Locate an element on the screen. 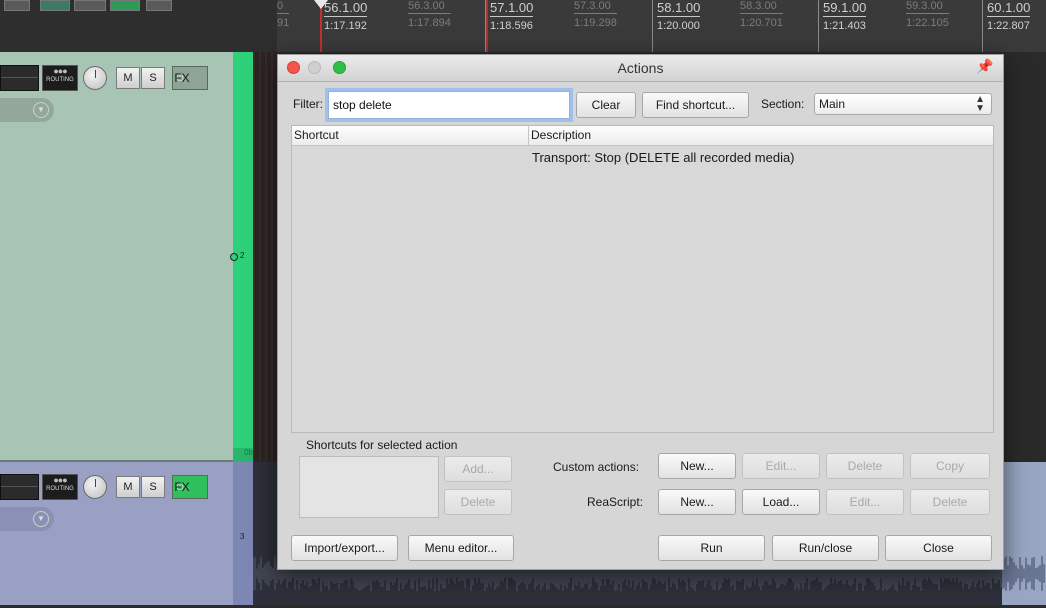 Image resolution: width=1046 pixels, height=608 pixels. ruler-time-label: 1:19.298 is located at coordinates (595, 23).